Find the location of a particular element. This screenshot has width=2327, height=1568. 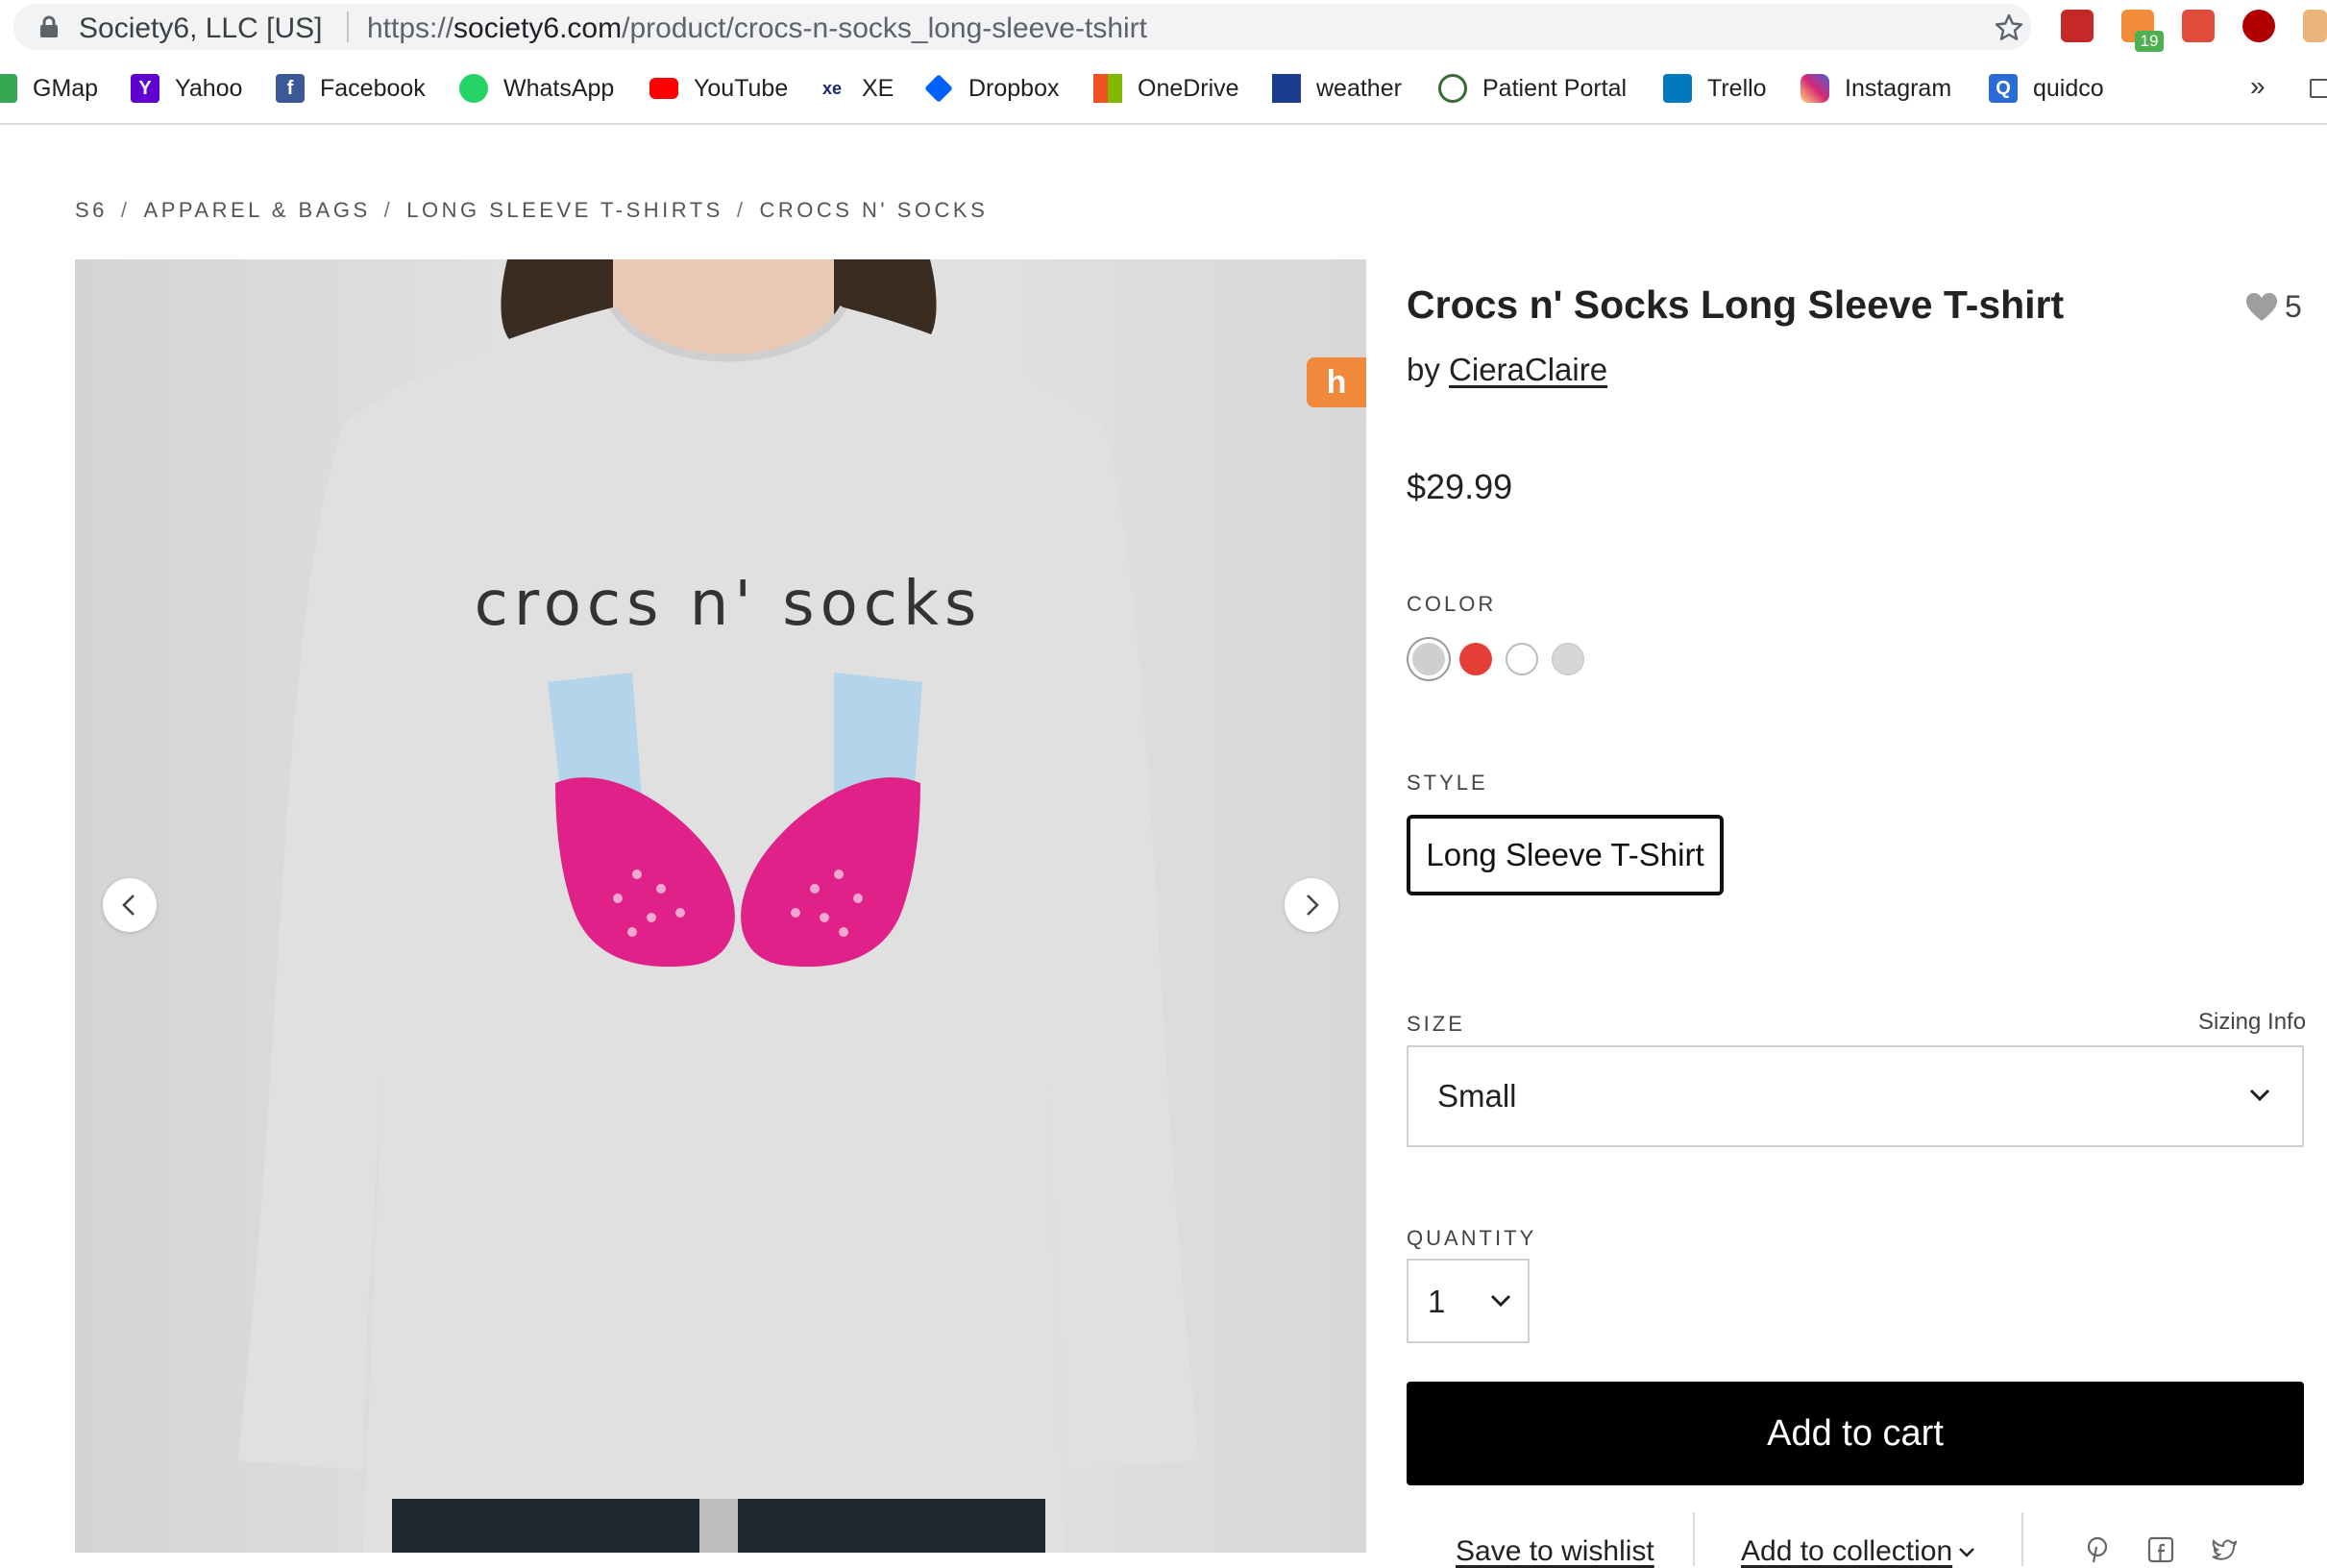

toolbar-divider is located at coordinates (1163, 124).